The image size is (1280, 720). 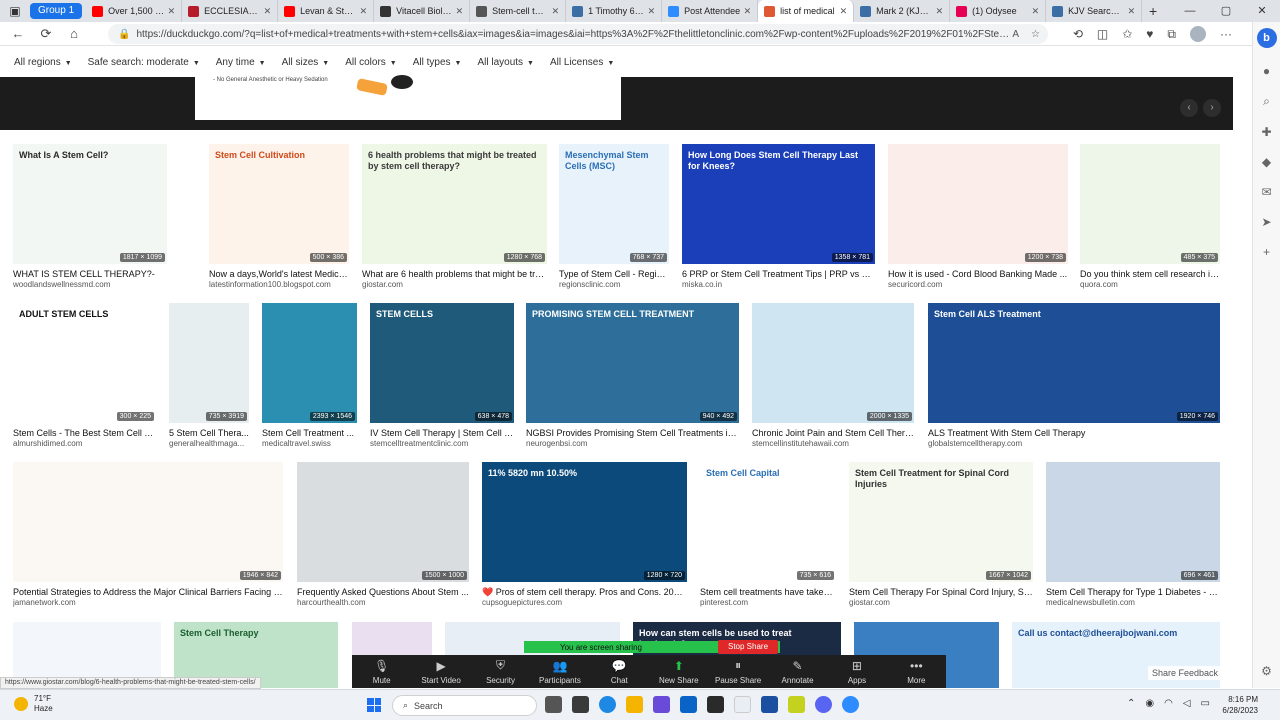 I want to click on result-thumbnail: 2393 × 1546, so click(x=309, y=363).